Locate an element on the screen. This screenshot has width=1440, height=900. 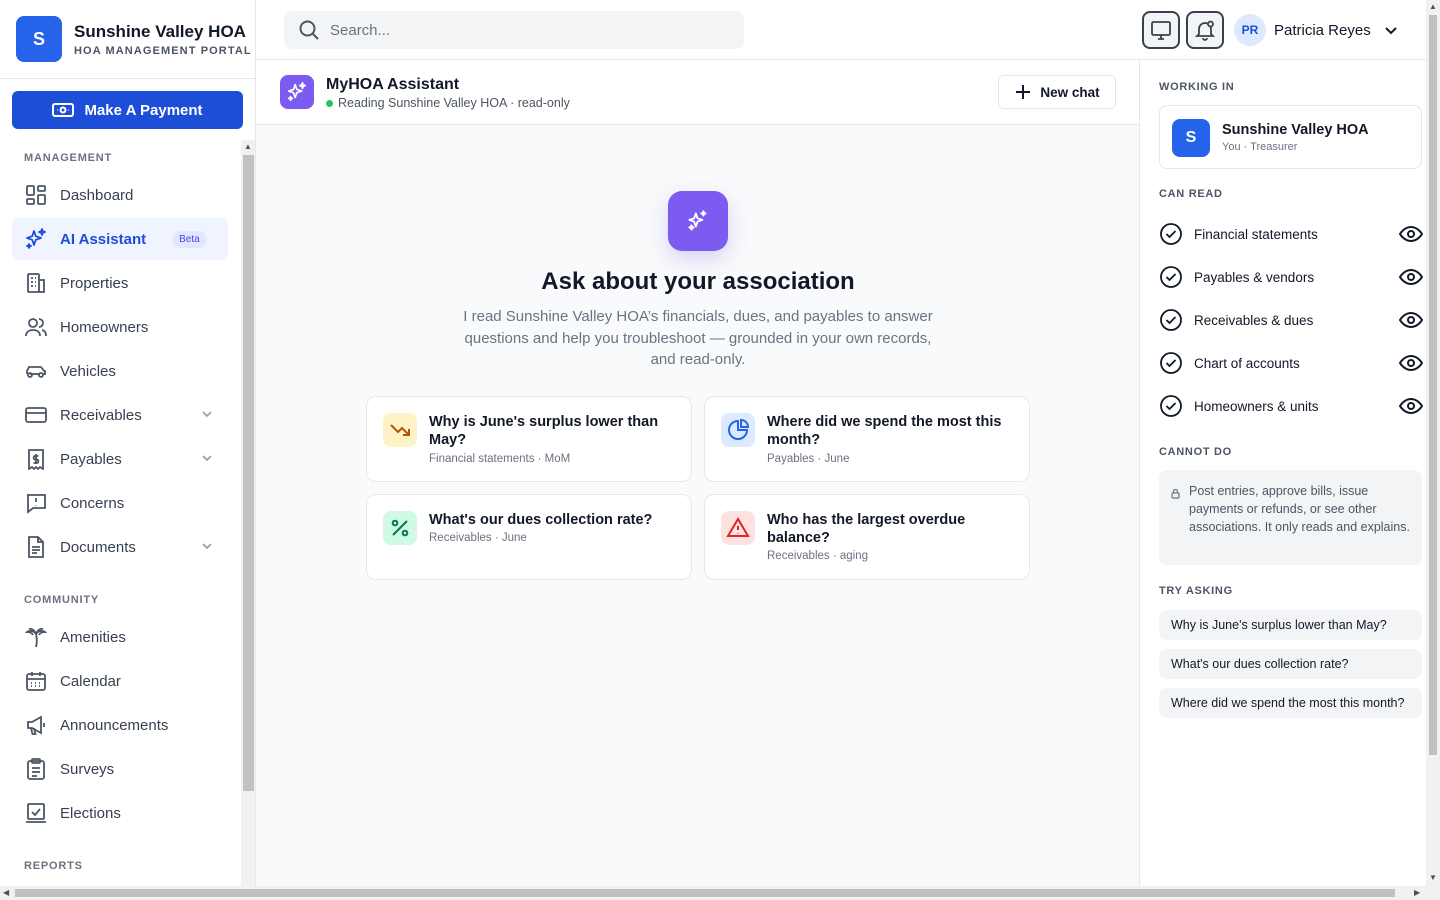
dashboard-icon is located at coordinates (36, 195).